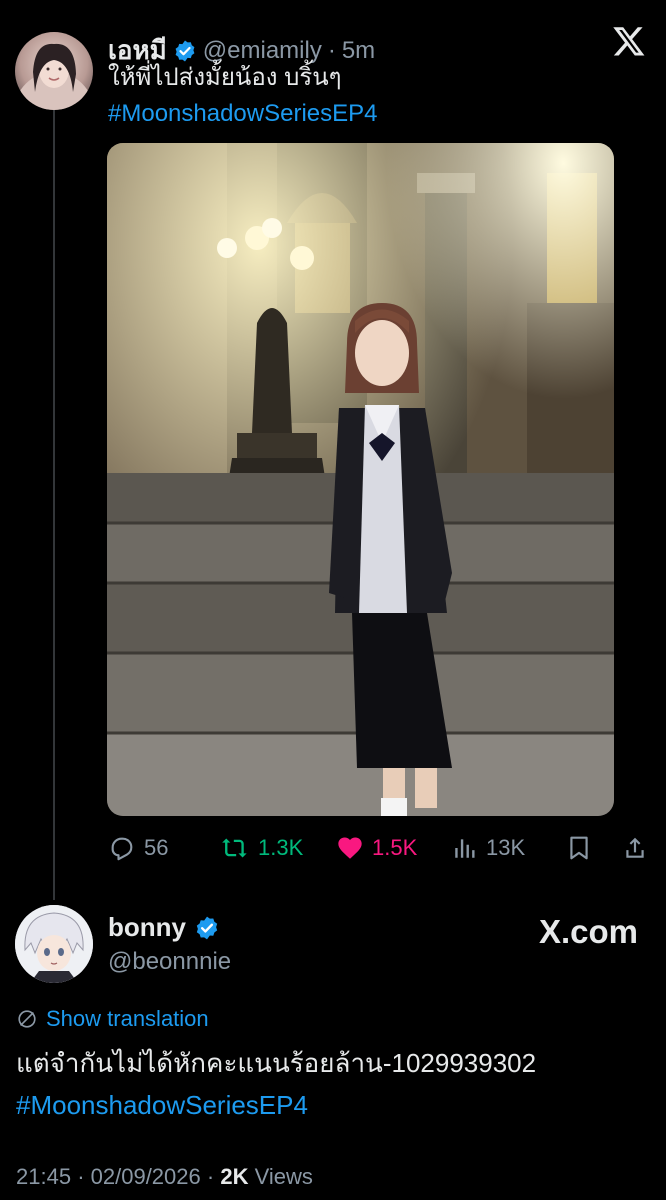 This screenshot has width=666, height=1200. Describe the element at coordinates (579, 848) in the screenshot. I see `bookmark-icon` at that location.